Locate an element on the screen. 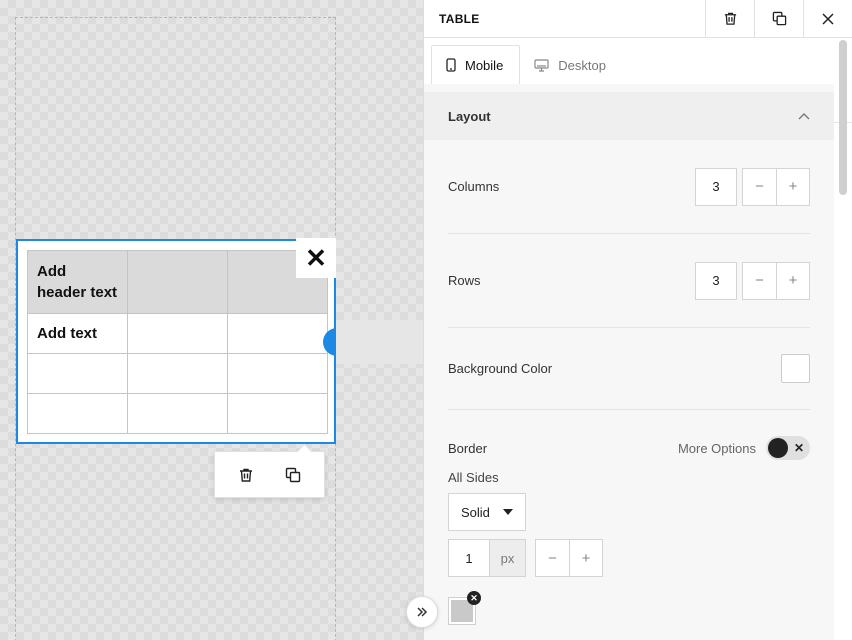  table-row: Add text is located at coordinates (177, 333).